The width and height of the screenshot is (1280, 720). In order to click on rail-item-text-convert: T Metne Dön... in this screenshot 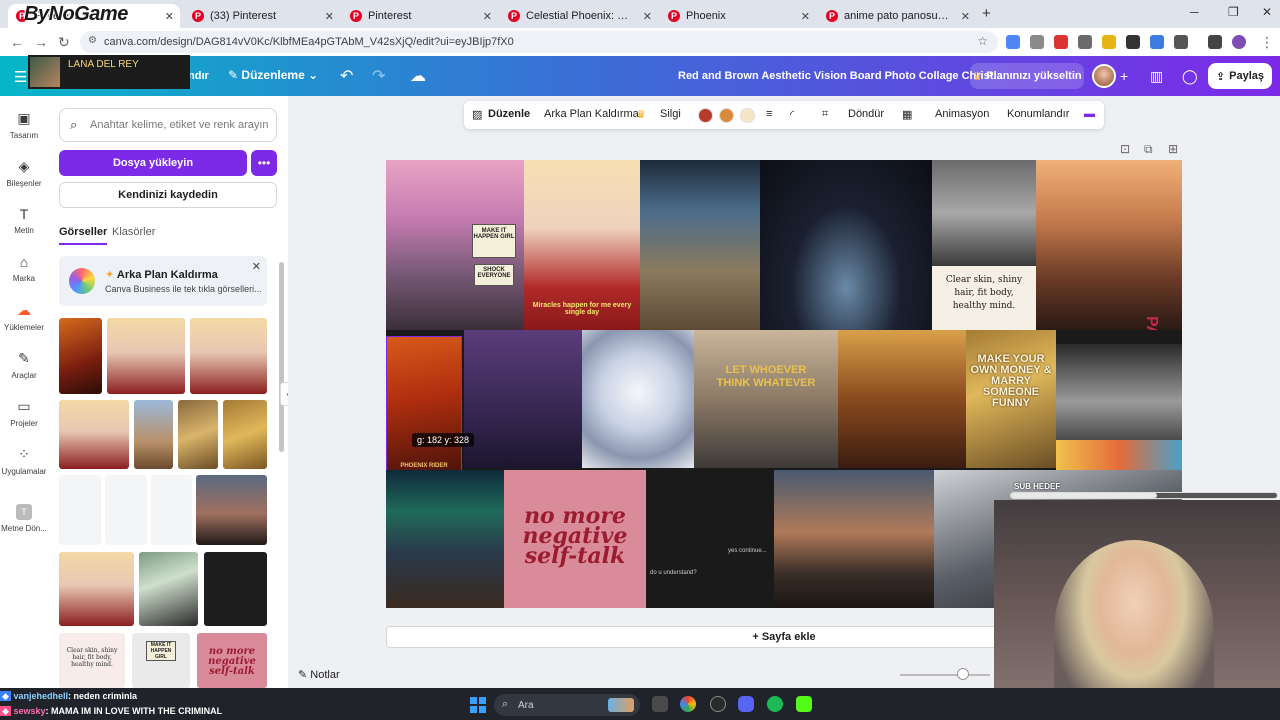, I will do `click(24, 518)`.